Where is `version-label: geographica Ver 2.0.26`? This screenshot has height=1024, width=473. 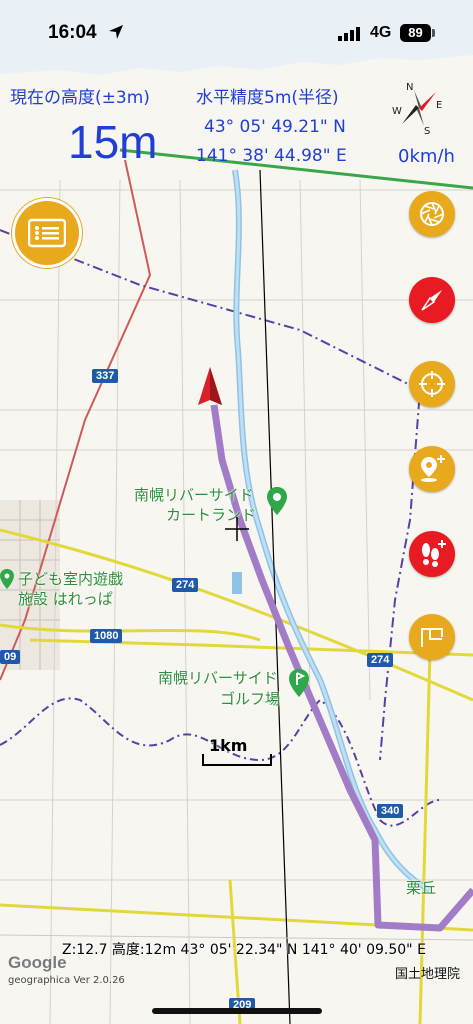 version-label: geographica Ver 2.0.26 is located at coordinates (66, 980).